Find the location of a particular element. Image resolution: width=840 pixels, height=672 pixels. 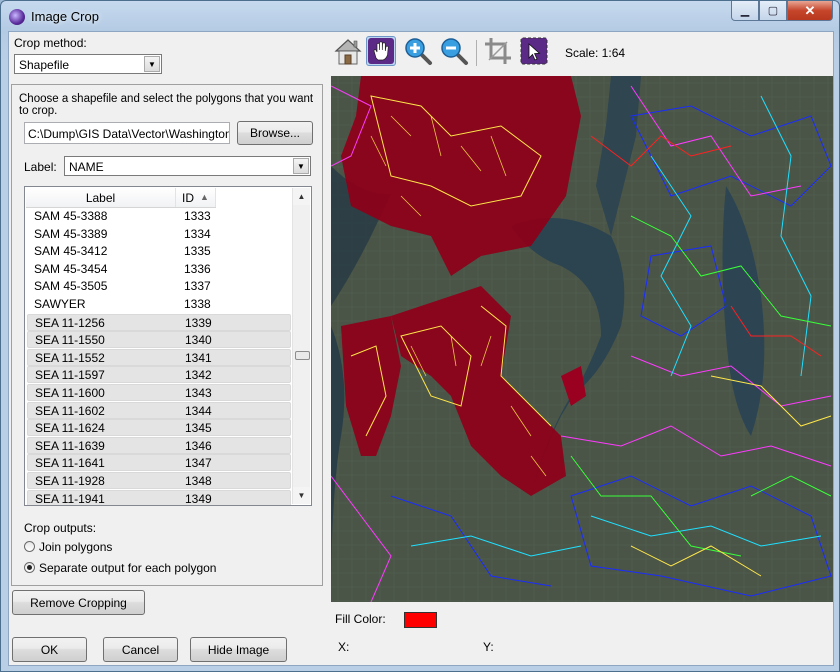

list-item-id: 1346 is located at coordinates (198, 445).